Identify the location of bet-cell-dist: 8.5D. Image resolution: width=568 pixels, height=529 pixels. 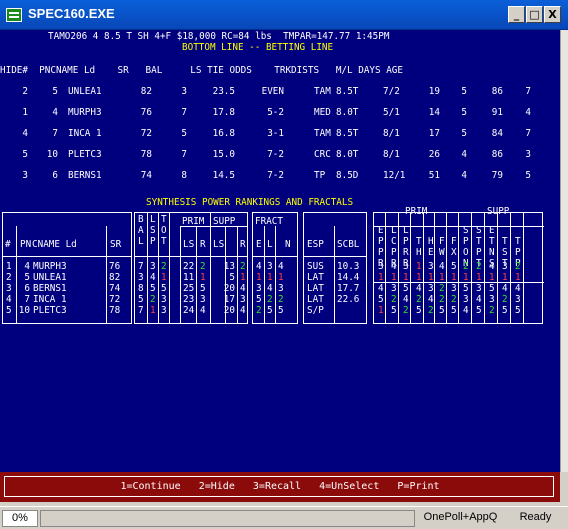
(347, 175).